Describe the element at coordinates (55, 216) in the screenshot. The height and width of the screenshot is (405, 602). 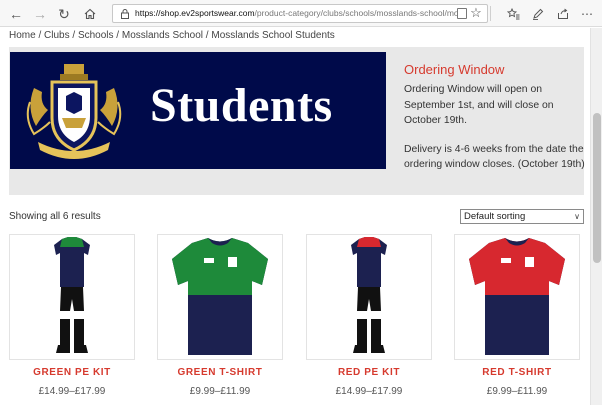
I see `result-count: Showing all 6 results` at that location.